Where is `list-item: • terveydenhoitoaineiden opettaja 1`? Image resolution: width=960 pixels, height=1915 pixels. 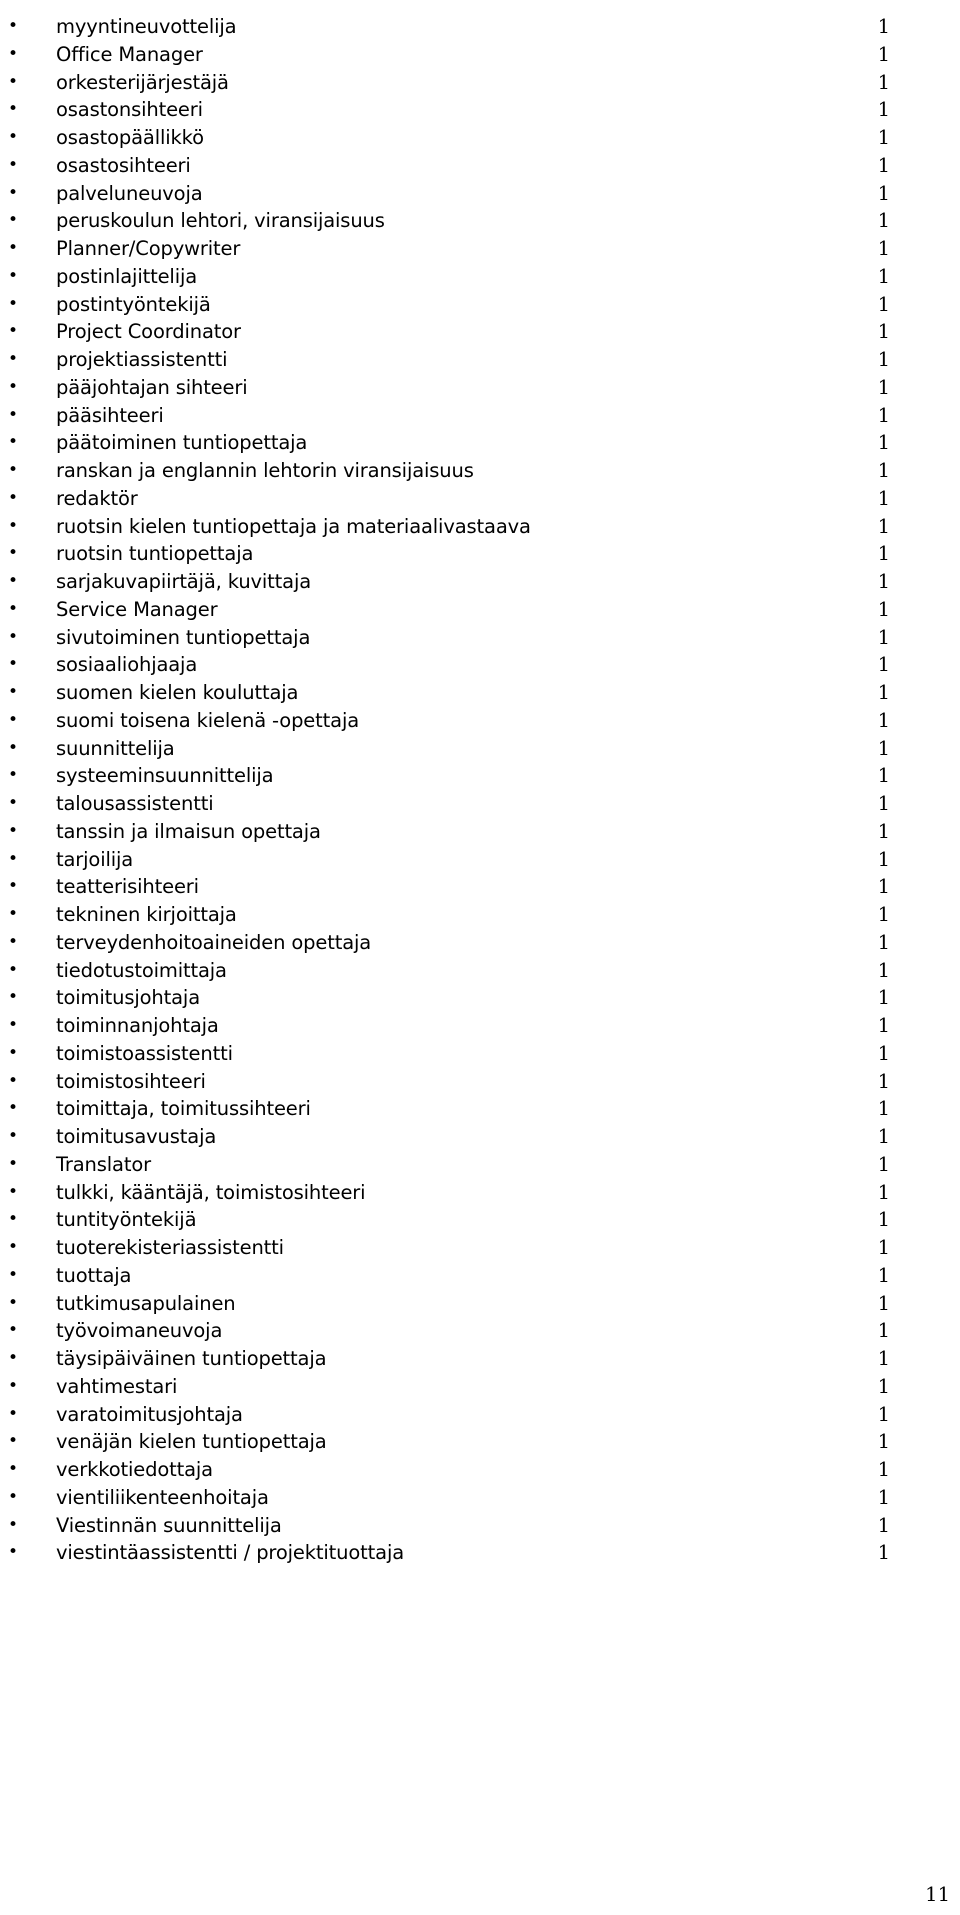
list-item: • terveydenhoitoaineiden opettaja 1 is located at coordinates (480, 943).